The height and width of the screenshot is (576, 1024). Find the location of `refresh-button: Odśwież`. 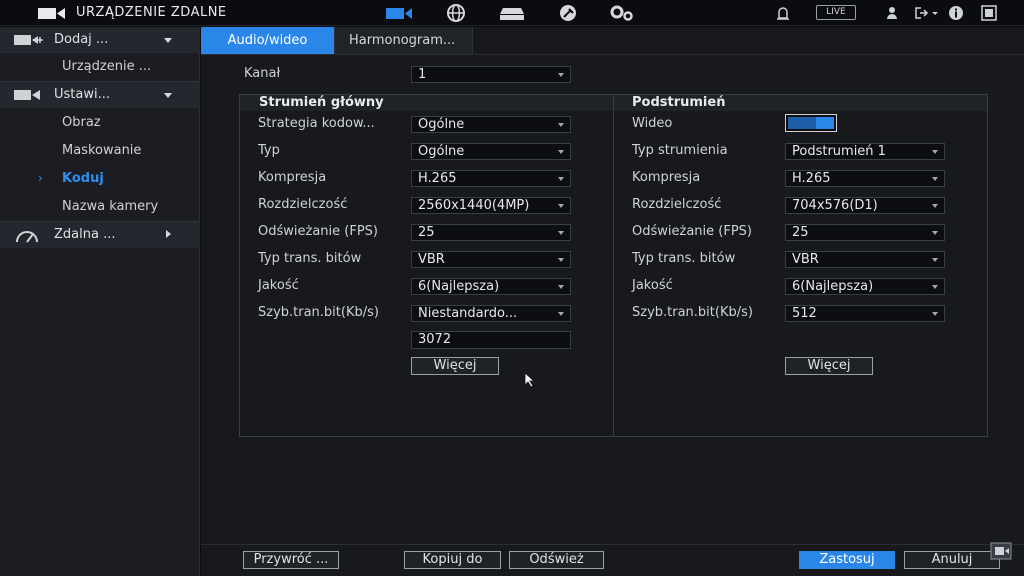

refresh-button: Odśwież is located at coordinates (556, 560).